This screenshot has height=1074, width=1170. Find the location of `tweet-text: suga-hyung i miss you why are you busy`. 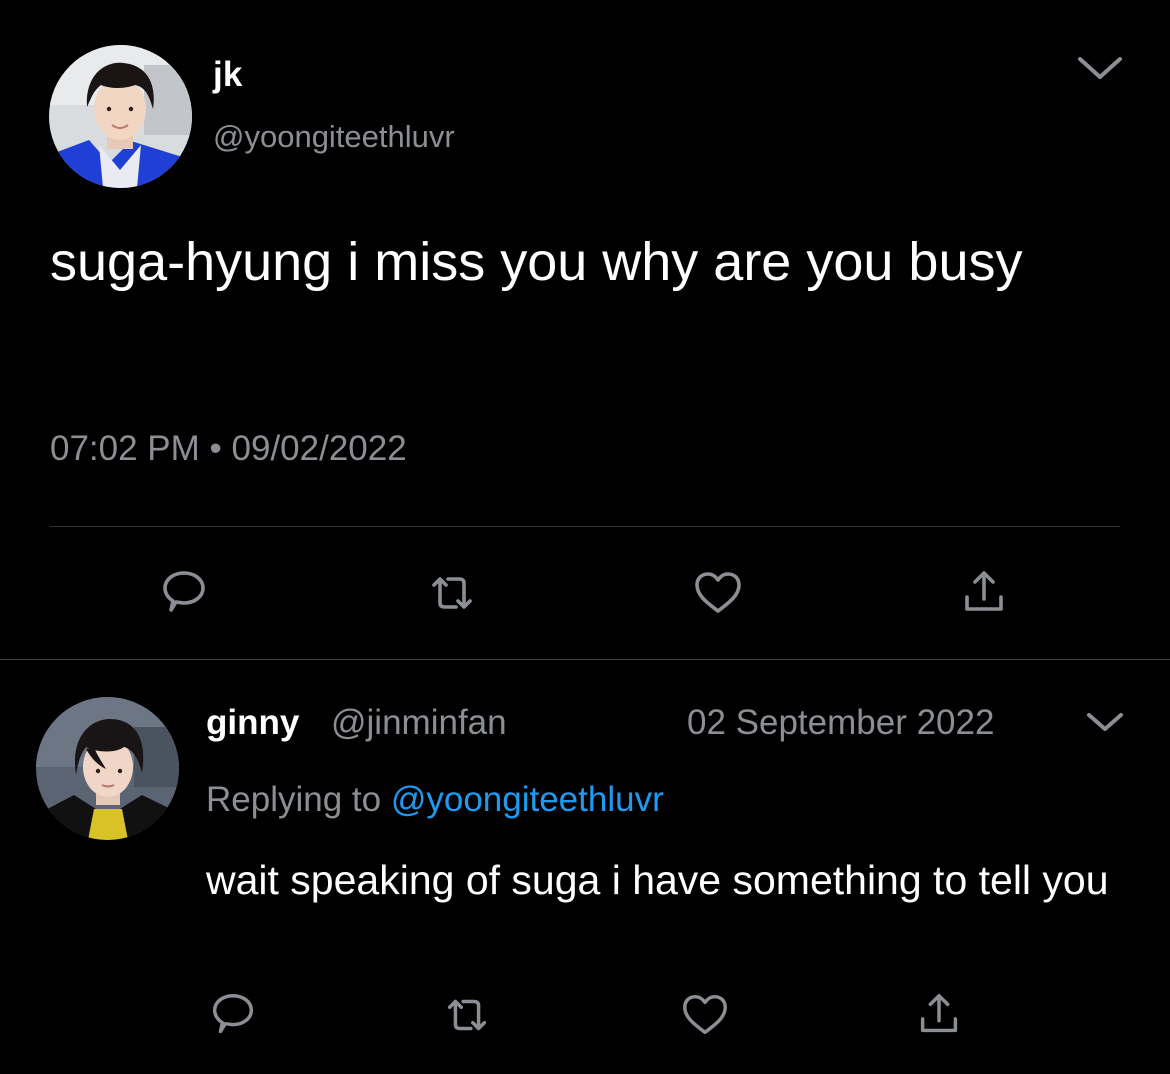

tweet-text: suga-hyung i miss you why are you busy is located at coordinates (536, 262).